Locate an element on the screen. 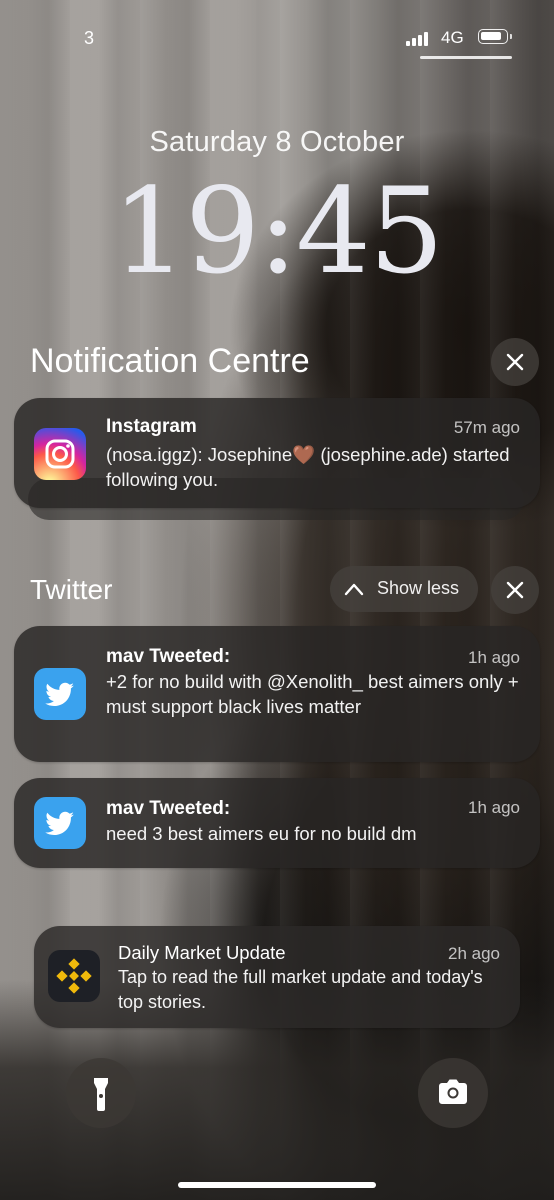 This screenshot has width=554, height=1200. flashlight-button is located at coordinates (101, 1093).